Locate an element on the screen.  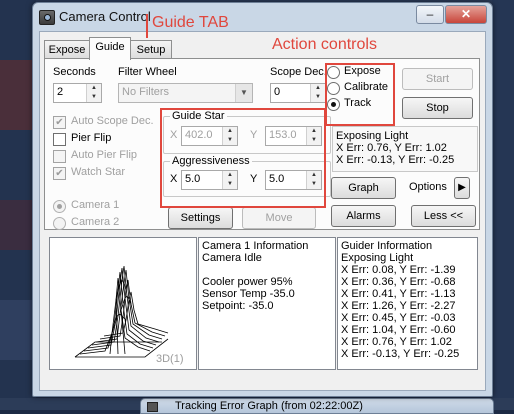
seconds-label: Seconds is located at coordinates (74, 72).